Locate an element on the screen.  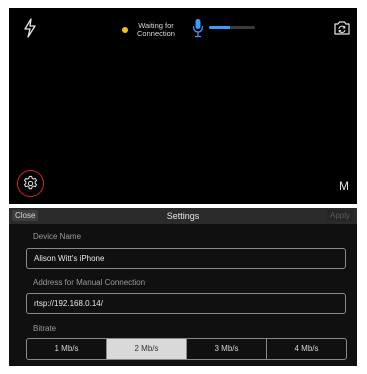
address-label: Address for Manual Connection is located at coordinates (89, 282).